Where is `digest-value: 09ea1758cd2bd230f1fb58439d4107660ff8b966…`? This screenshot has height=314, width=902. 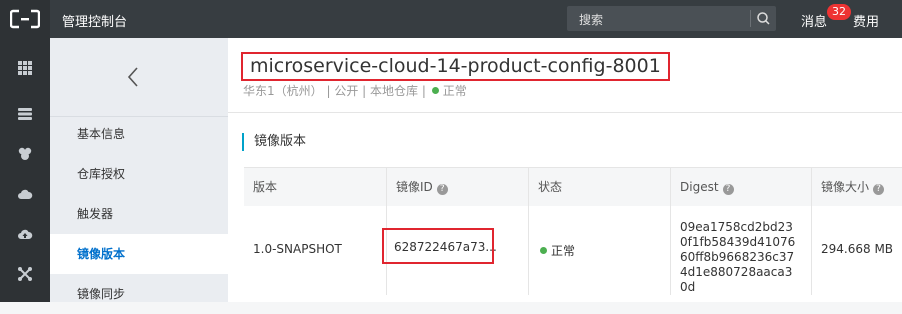 digest-value: 09ea1758cd2bd230f1fb58439d4107660ff8b966… is located at coordinates (738, 257).